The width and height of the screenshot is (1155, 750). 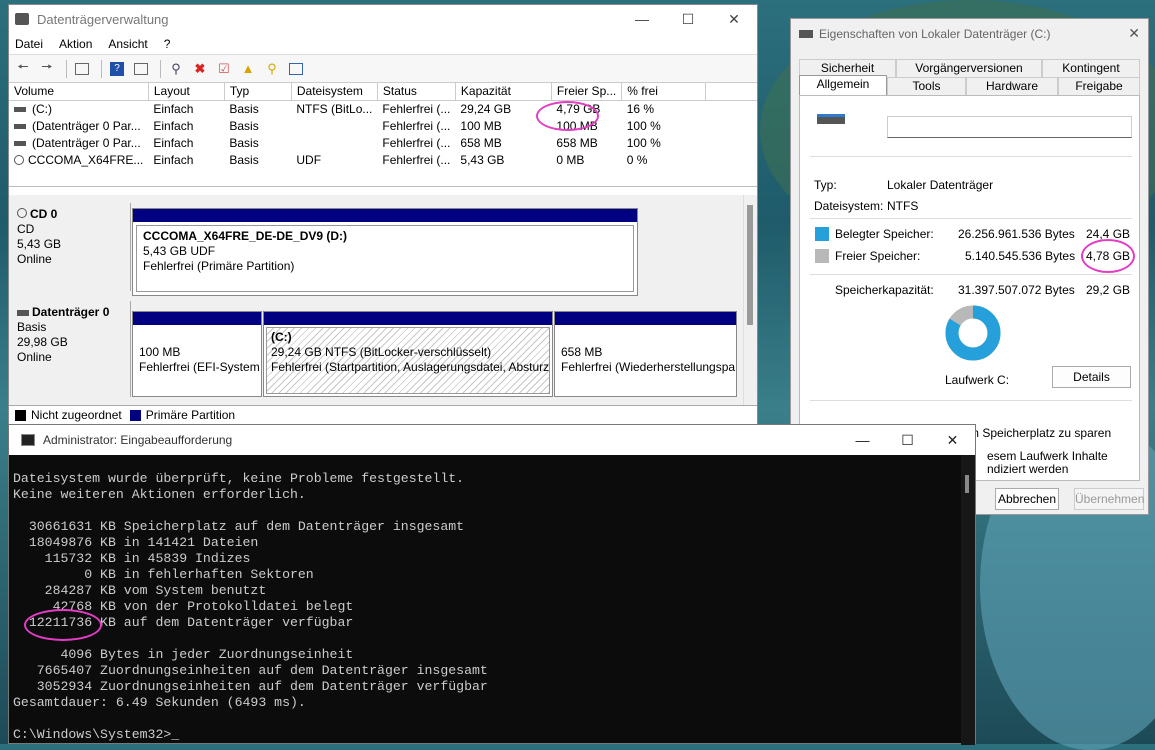 What do you see at coordinates (1028, 469) in the screenshot?
I see `index-label-2: ndiziert werden` at bounding box center [1028, 469].